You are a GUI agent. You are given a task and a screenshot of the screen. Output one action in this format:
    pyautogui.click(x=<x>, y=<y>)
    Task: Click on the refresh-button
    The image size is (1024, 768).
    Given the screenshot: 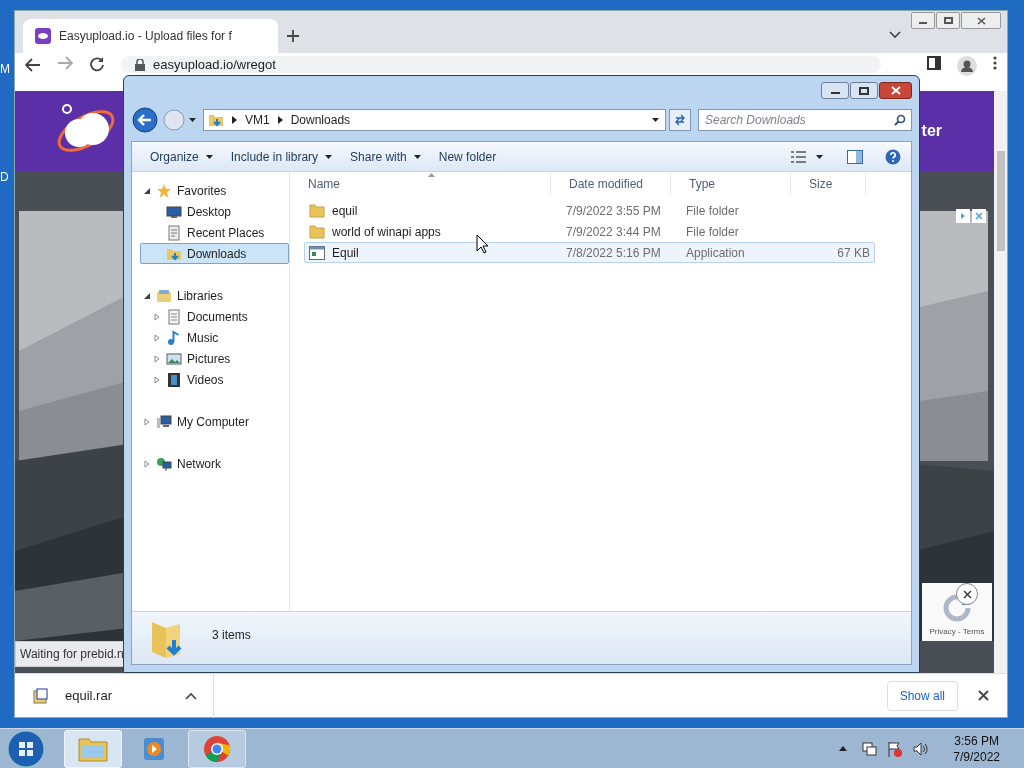 What is the action you would take?
    pyautogui.click(x=680, y=120)
    